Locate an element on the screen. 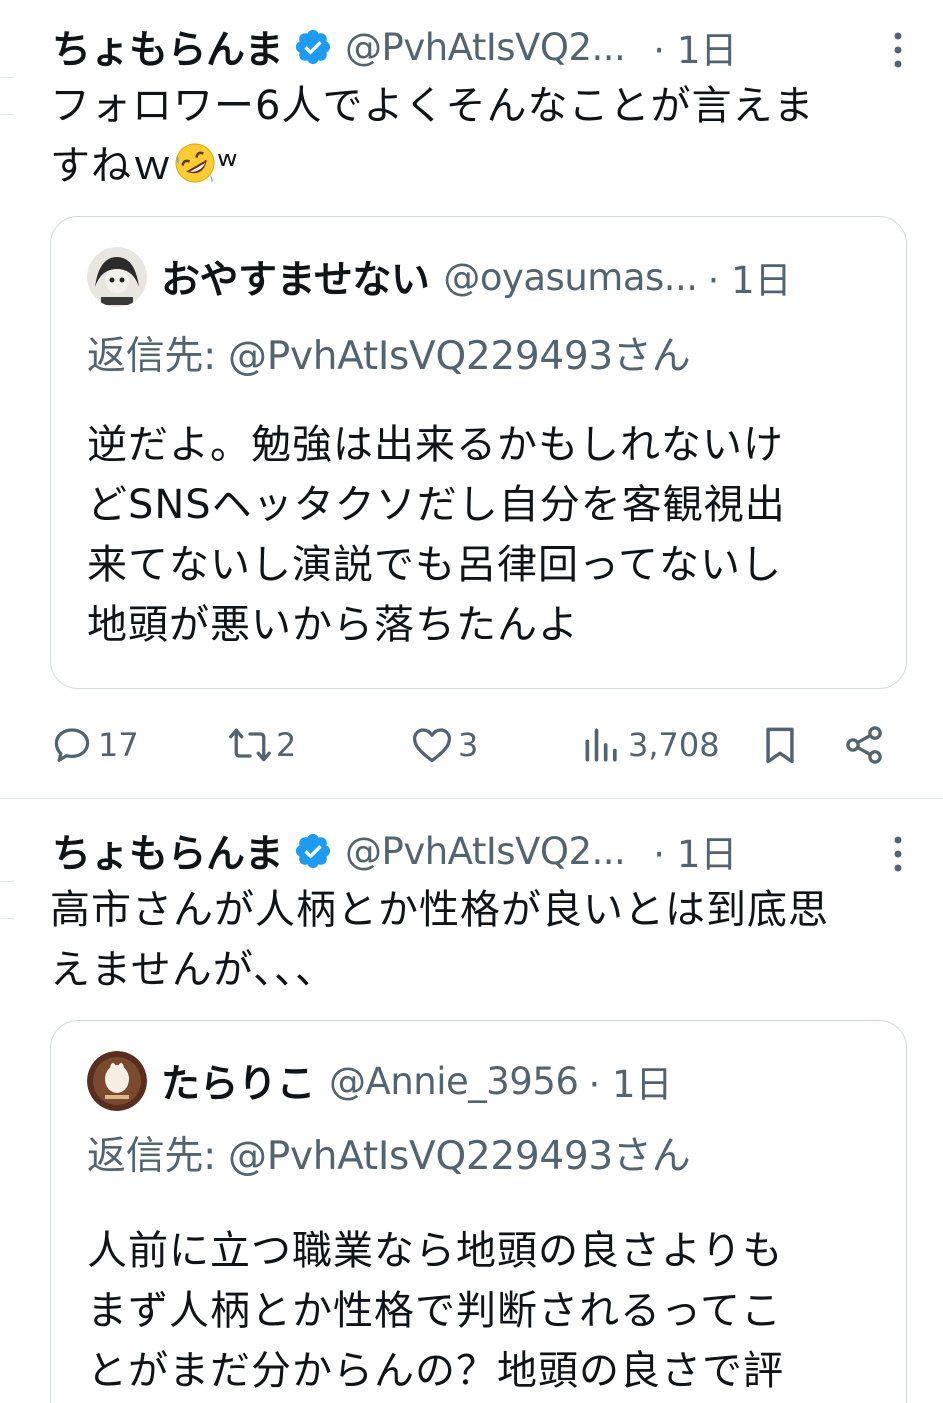 This screenshot has width=943, height=1403. views-button: 3,708 is located at coordinates (650, 745).